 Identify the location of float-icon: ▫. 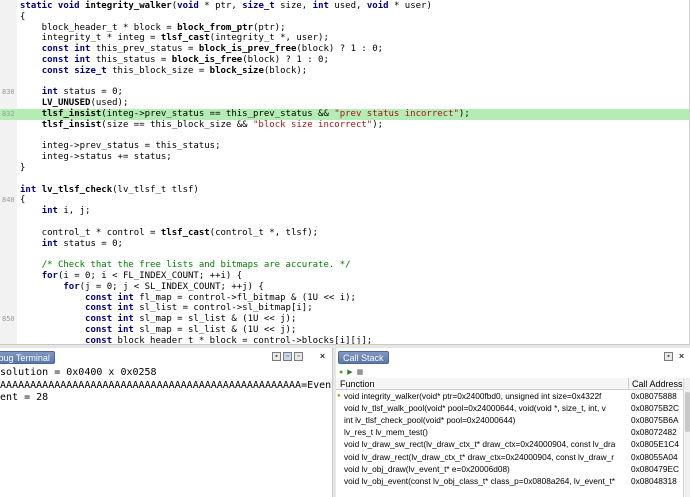
(298, 356).